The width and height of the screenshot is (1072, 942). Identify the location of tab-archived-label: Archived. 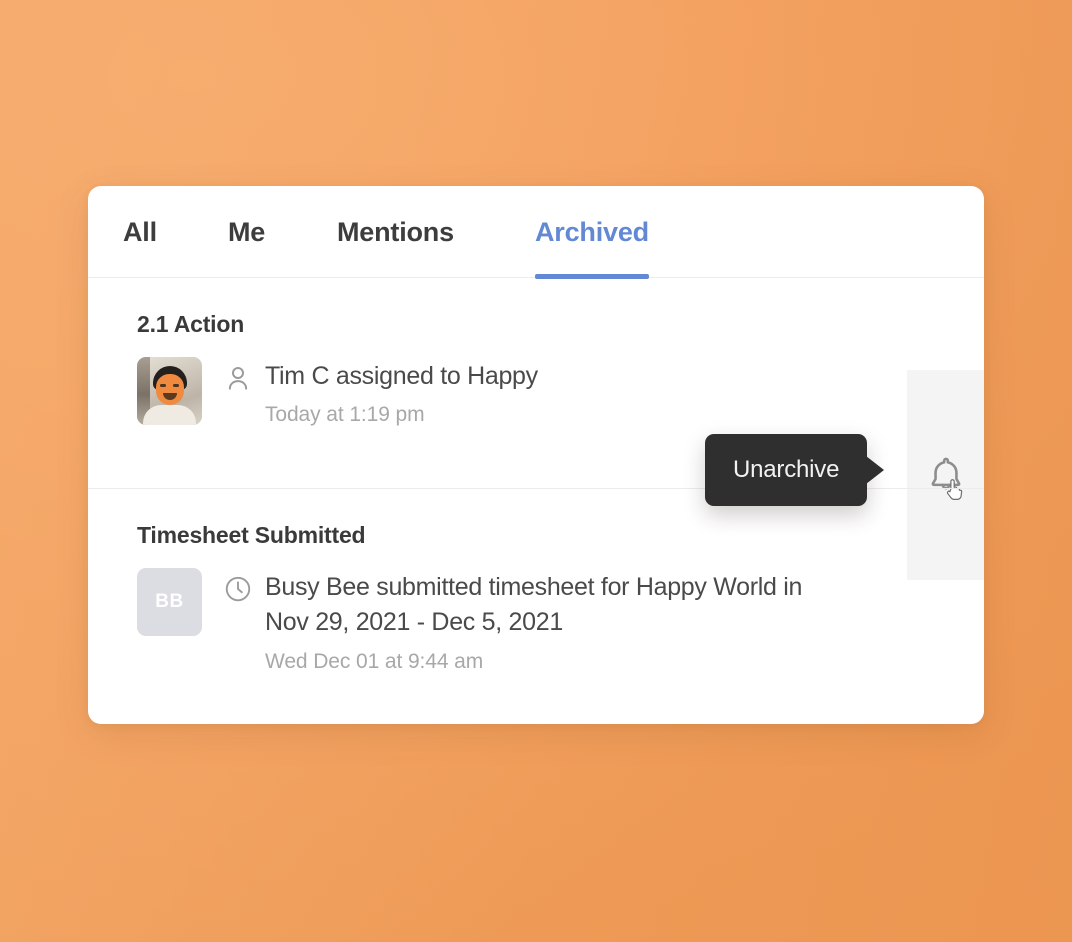
(592, 231).